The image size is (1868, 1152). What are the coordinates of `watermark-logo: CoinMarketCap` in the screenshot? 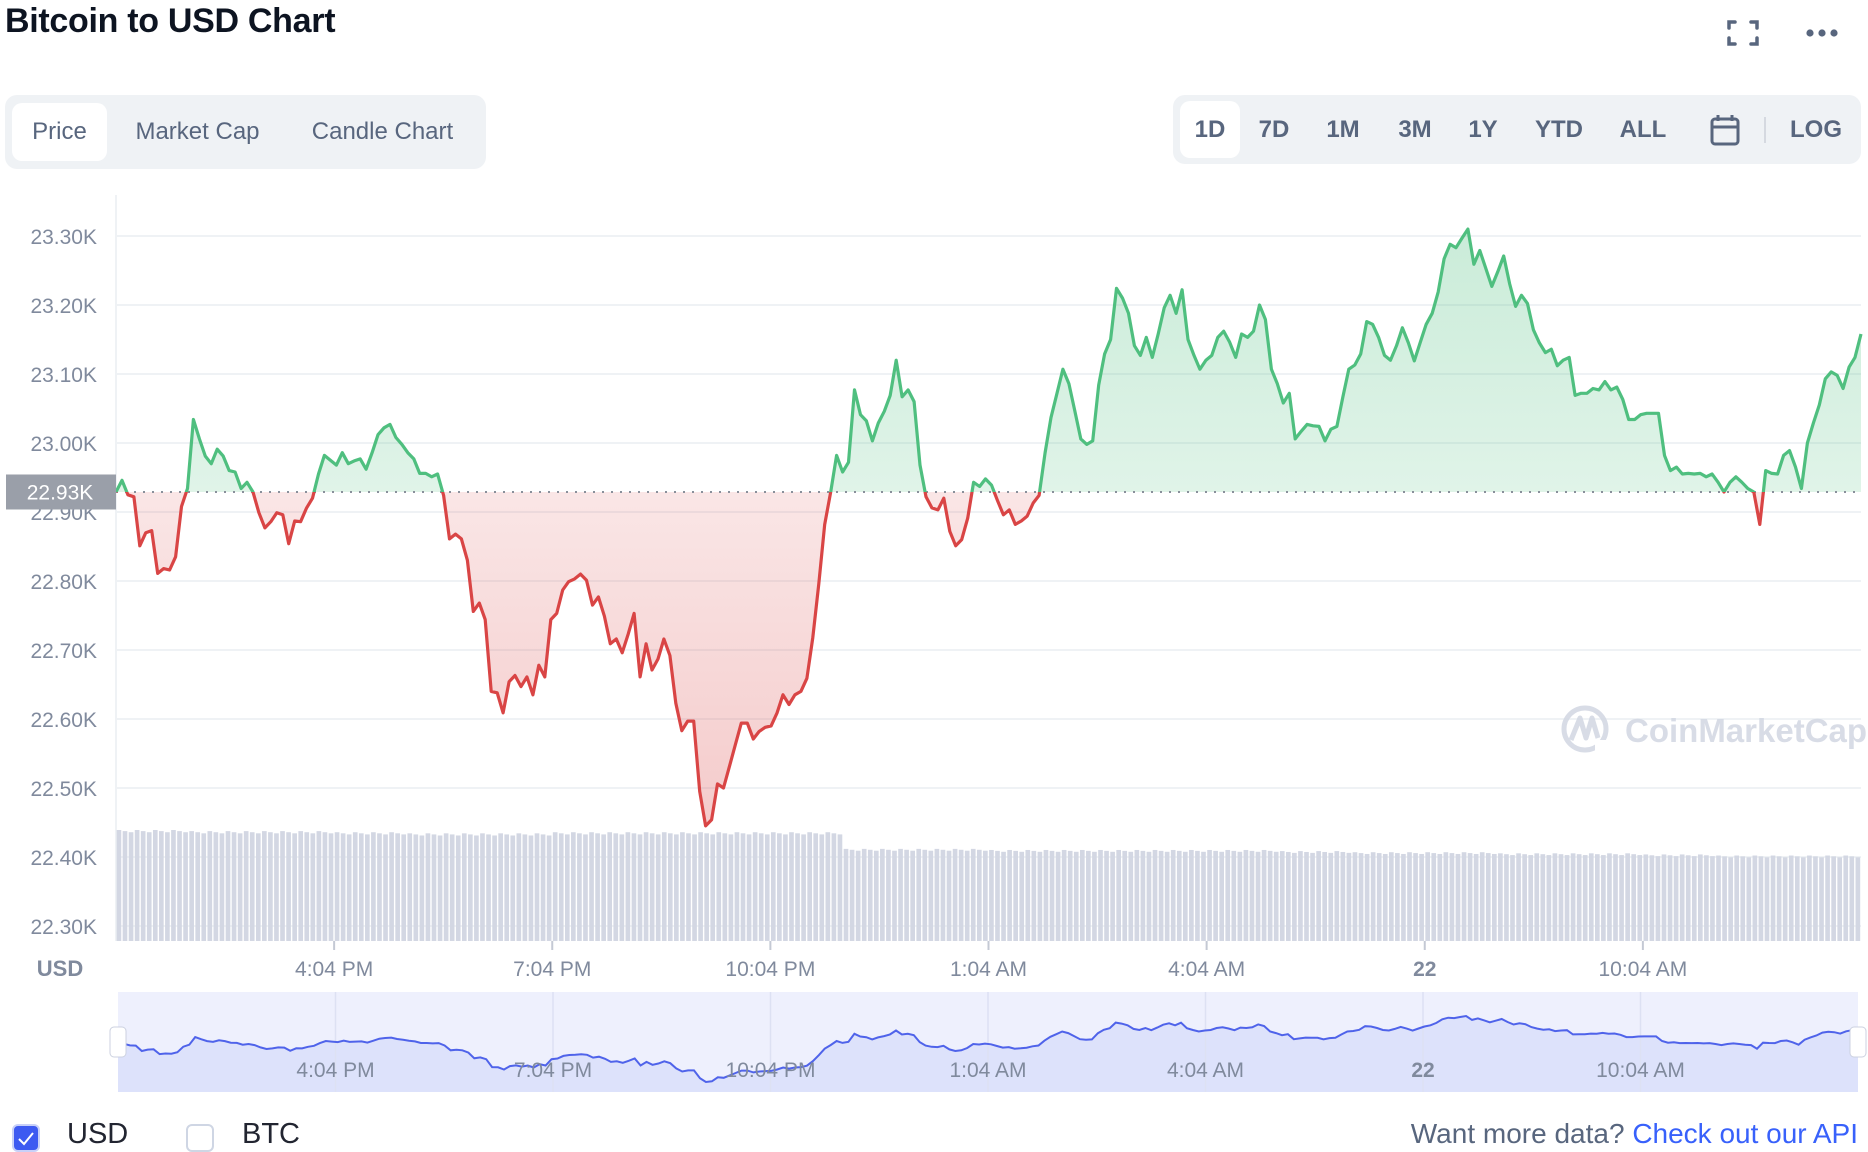 It's located at (1714, 729).